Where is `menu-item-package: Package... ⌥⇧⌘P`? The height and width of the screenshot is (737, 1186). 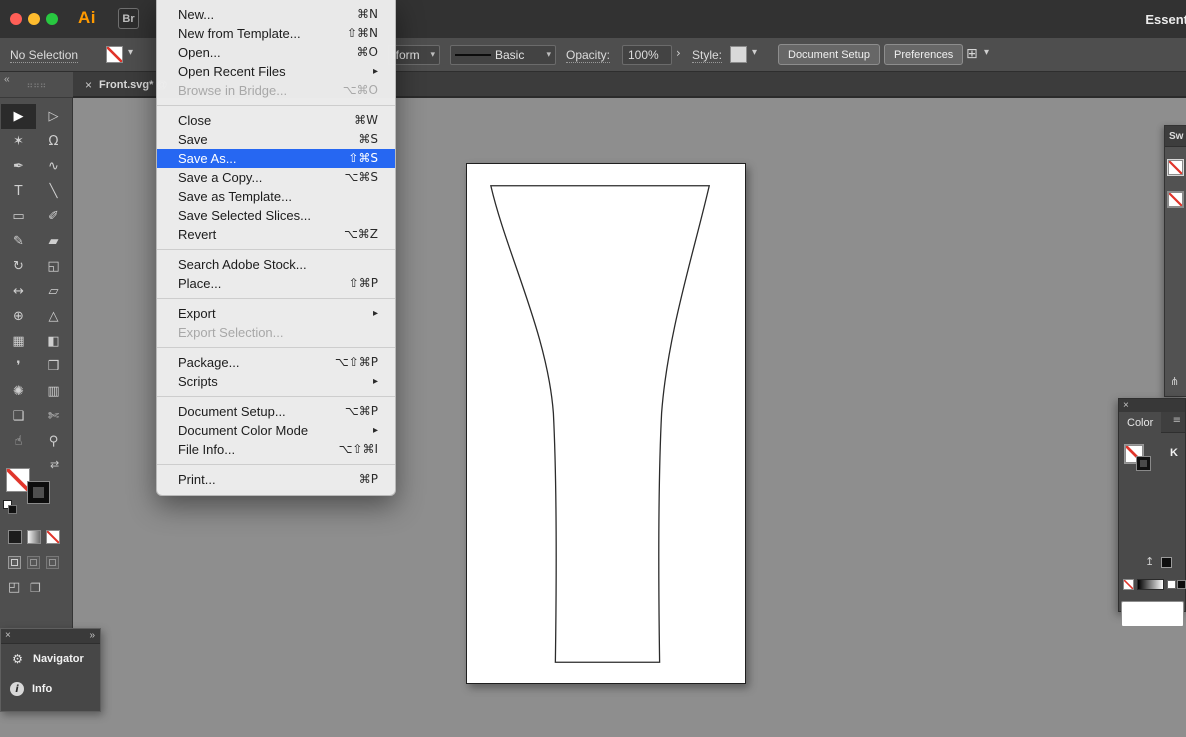
menu-item-package: Package... ⌥⇧⌘P is located at coordinates (276, 362).